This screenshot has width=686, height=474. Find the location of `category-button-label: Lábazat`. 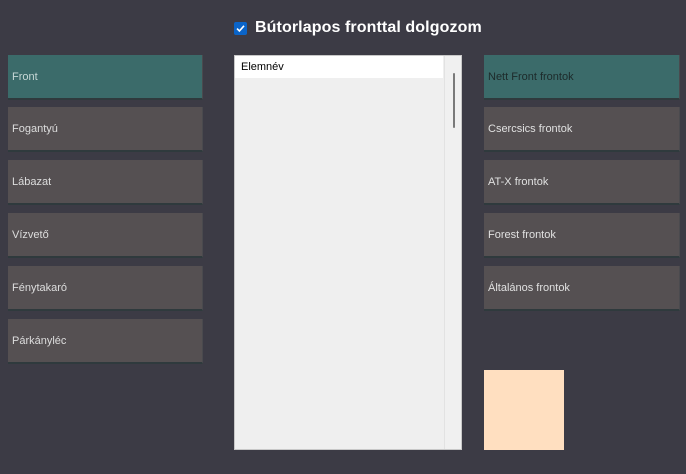

category-button-label: Lábazat is located at coordinates (32, 181).